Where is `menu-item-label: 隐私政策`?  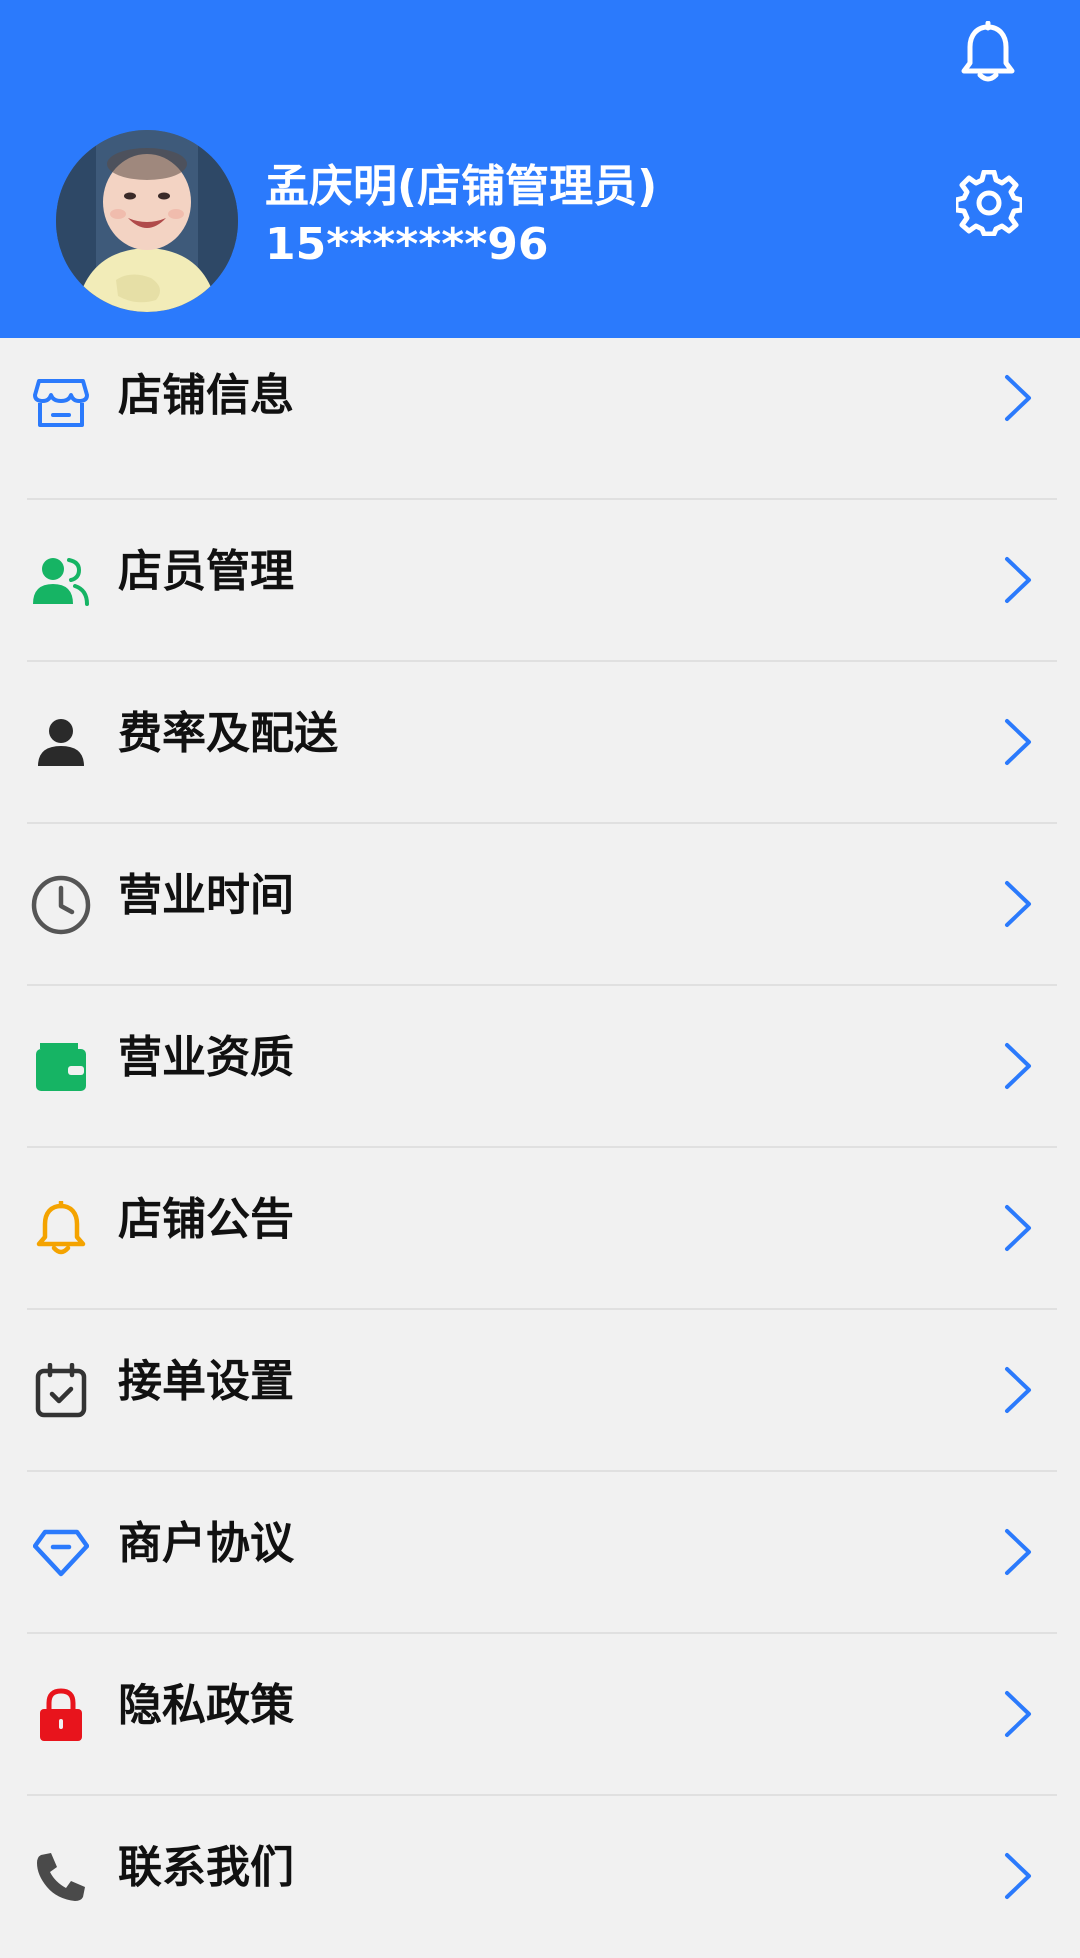 menu-item-label: 隐私政策 is located at coordinates (206, 1705).